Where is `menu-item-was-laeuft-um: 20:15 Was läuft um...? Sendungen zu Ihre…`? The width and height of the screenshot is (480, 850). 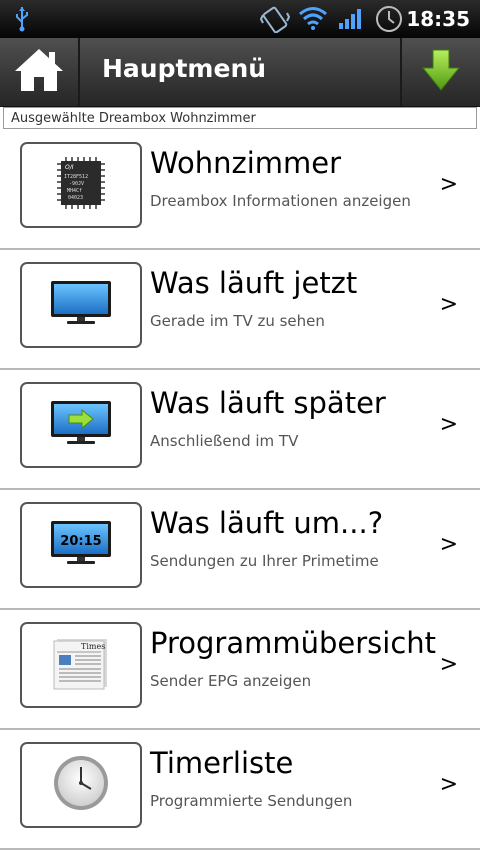
menu-item-was-laeuft-um: 20:15 Was läuft um...? Sendungen zu Ihre… is located at coordinates (240, 550).